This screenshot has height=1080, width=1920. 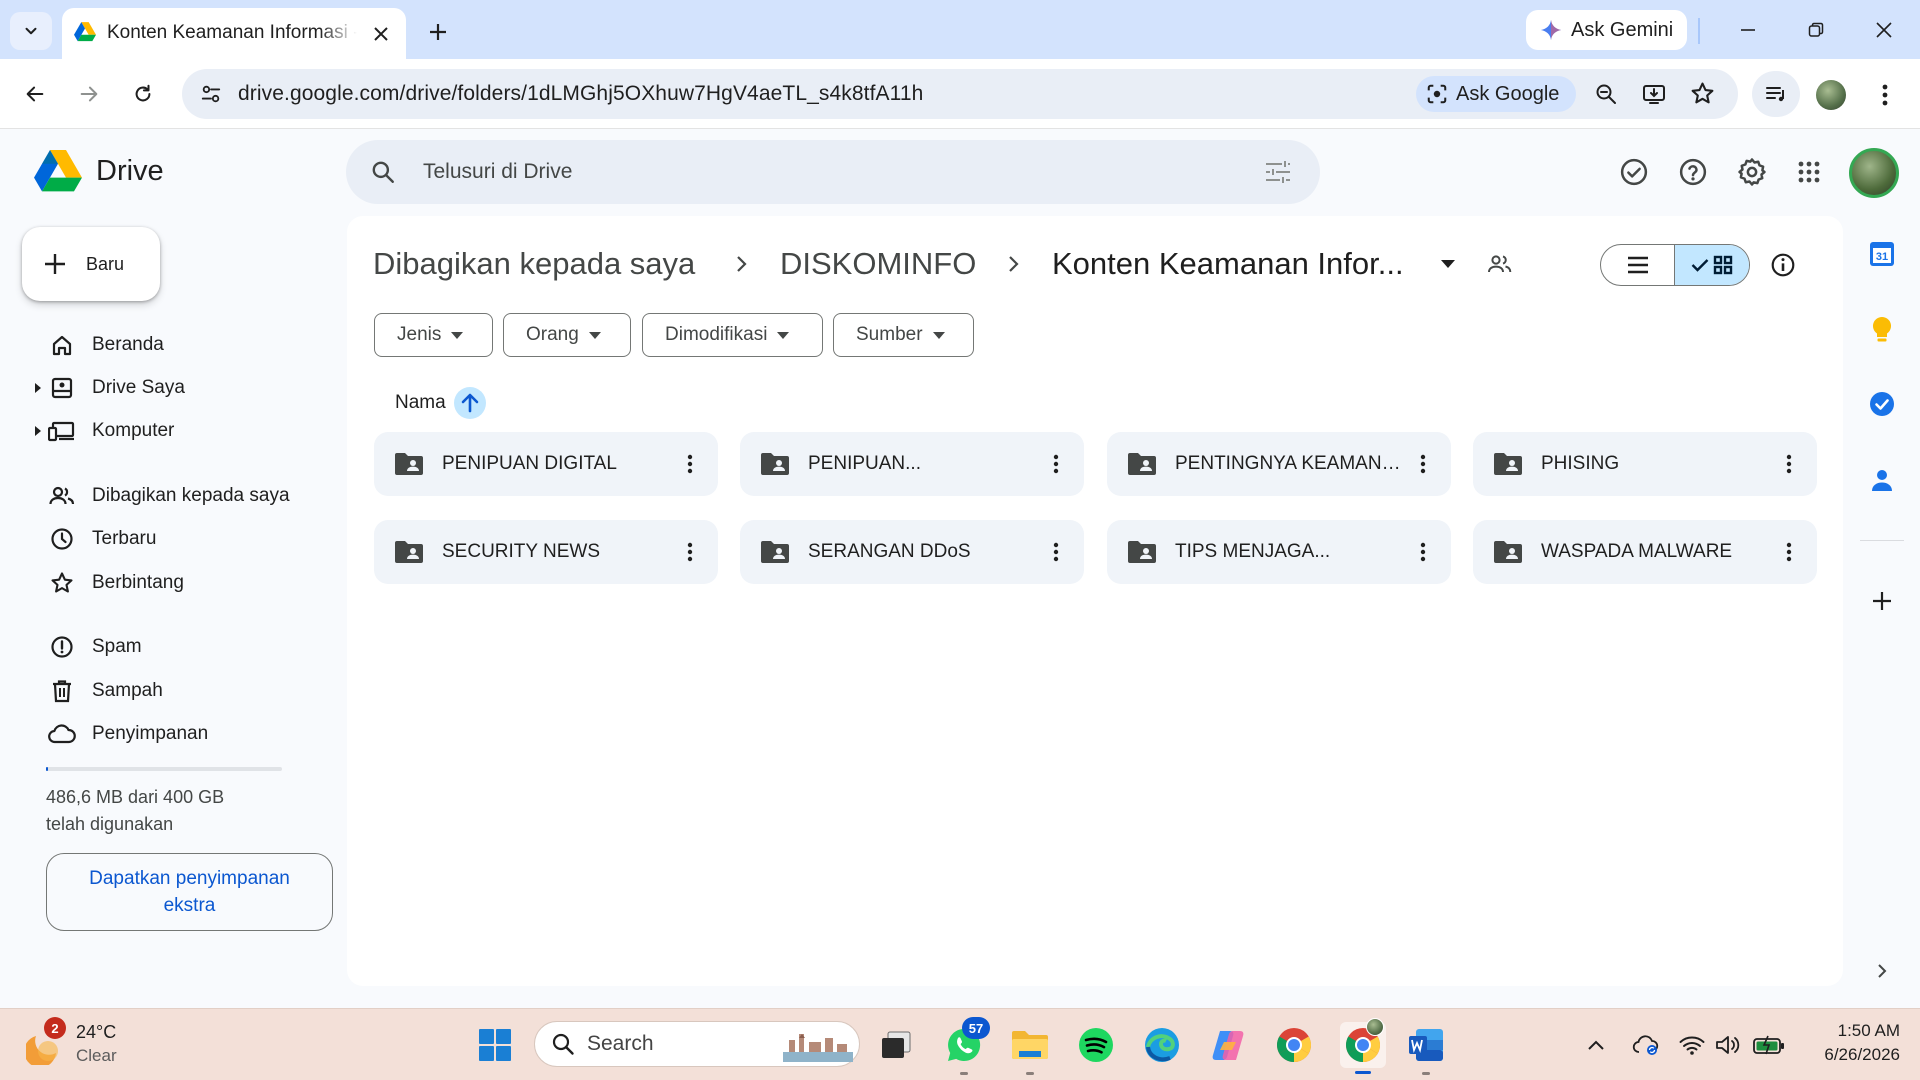 I want to click on sidebar-item-drive-saya: Drive Saya, so click(x=180, y=388).